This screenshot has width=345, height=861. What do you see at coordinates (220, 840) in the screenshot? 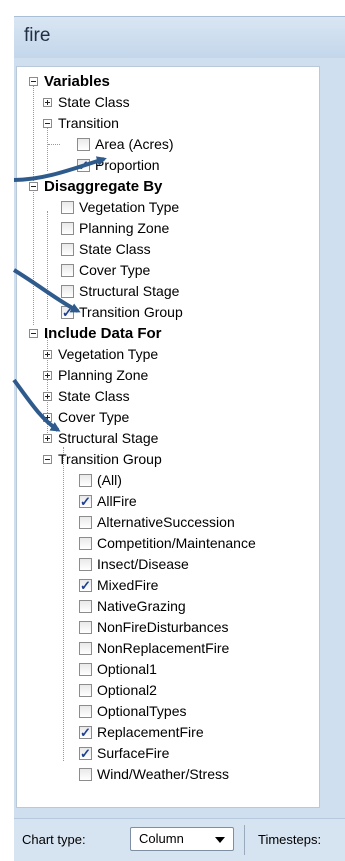
I see `chevron-down-icon` at bounding box center [220, 840].